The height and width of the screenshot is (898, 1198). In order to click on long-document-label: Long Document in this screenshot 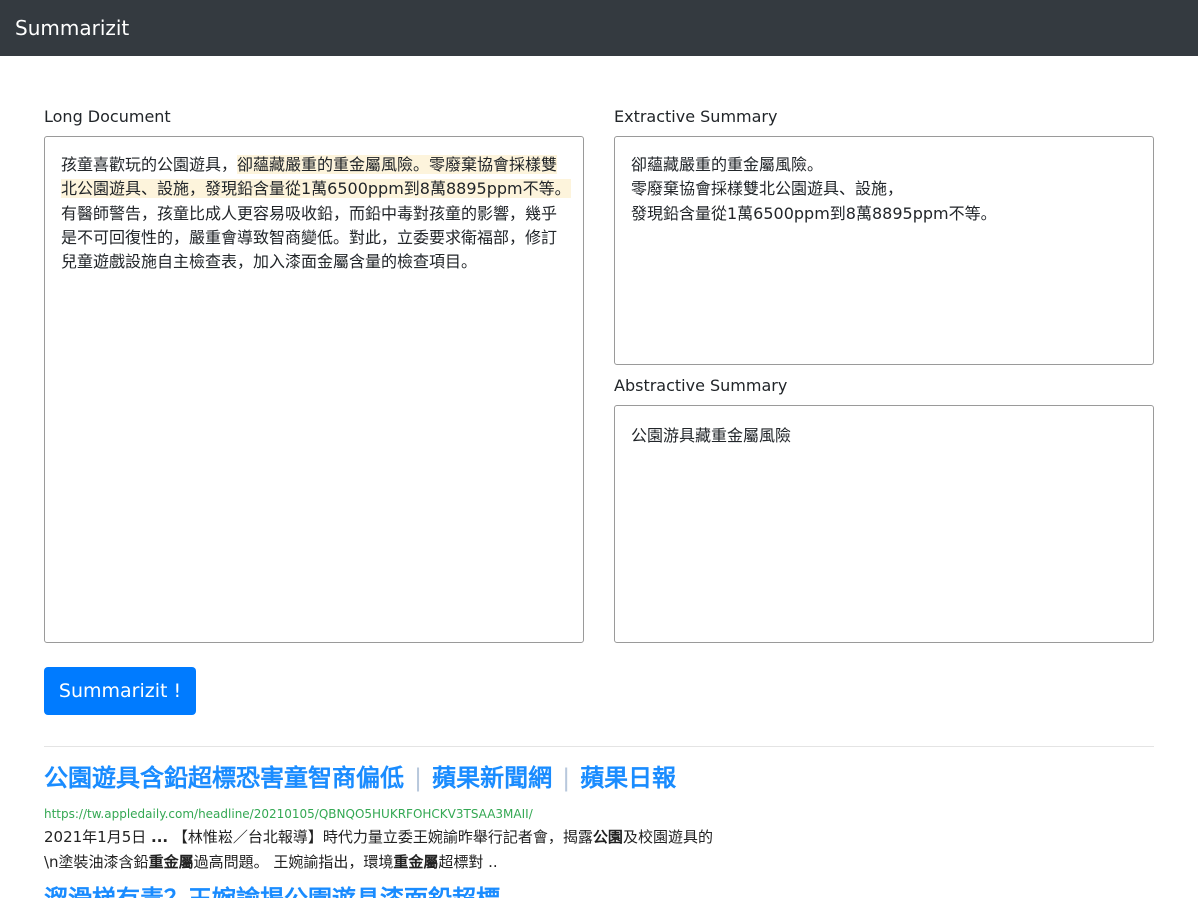, I will do `click(107, 116)`.